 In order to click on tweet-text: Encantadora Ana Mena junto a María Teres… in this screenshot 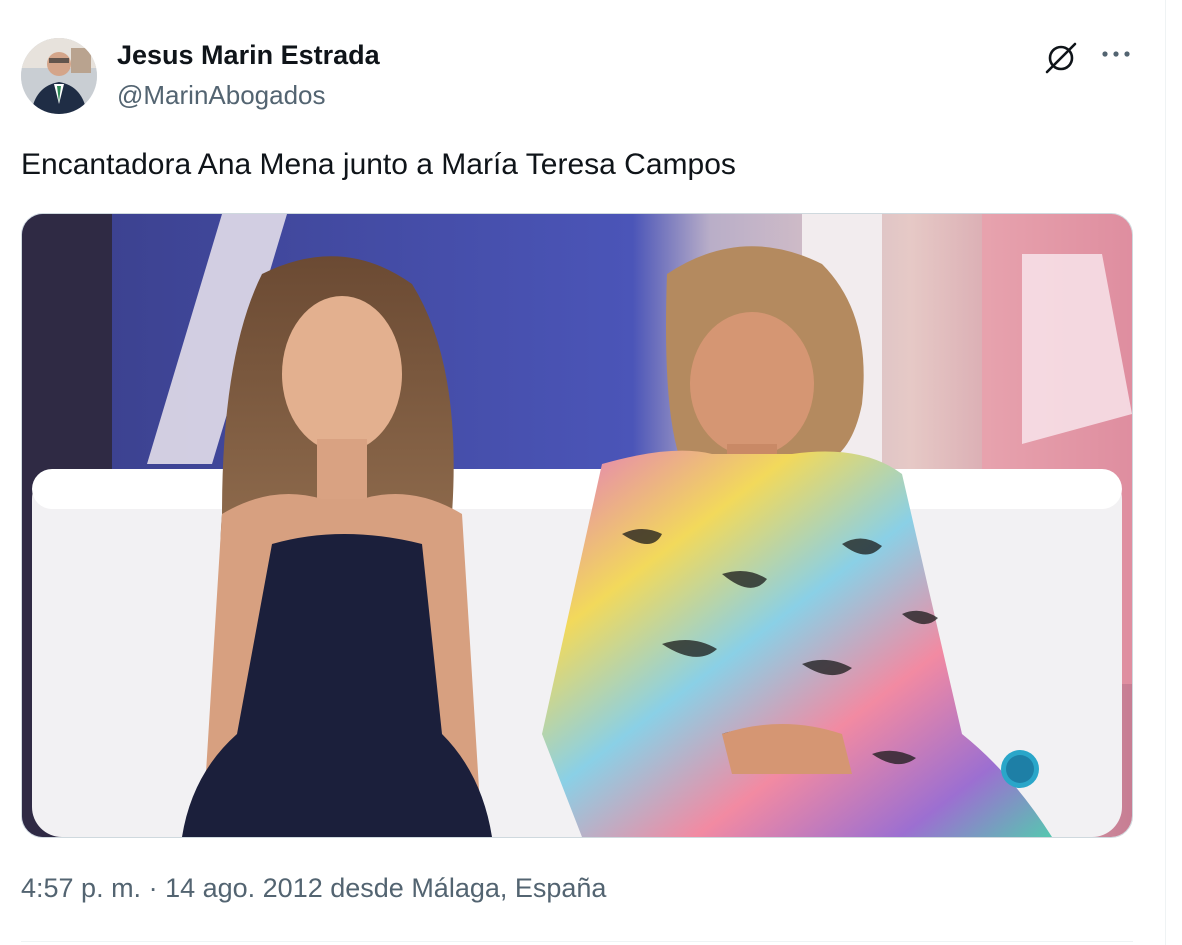, I will do `click(378, 164)`.